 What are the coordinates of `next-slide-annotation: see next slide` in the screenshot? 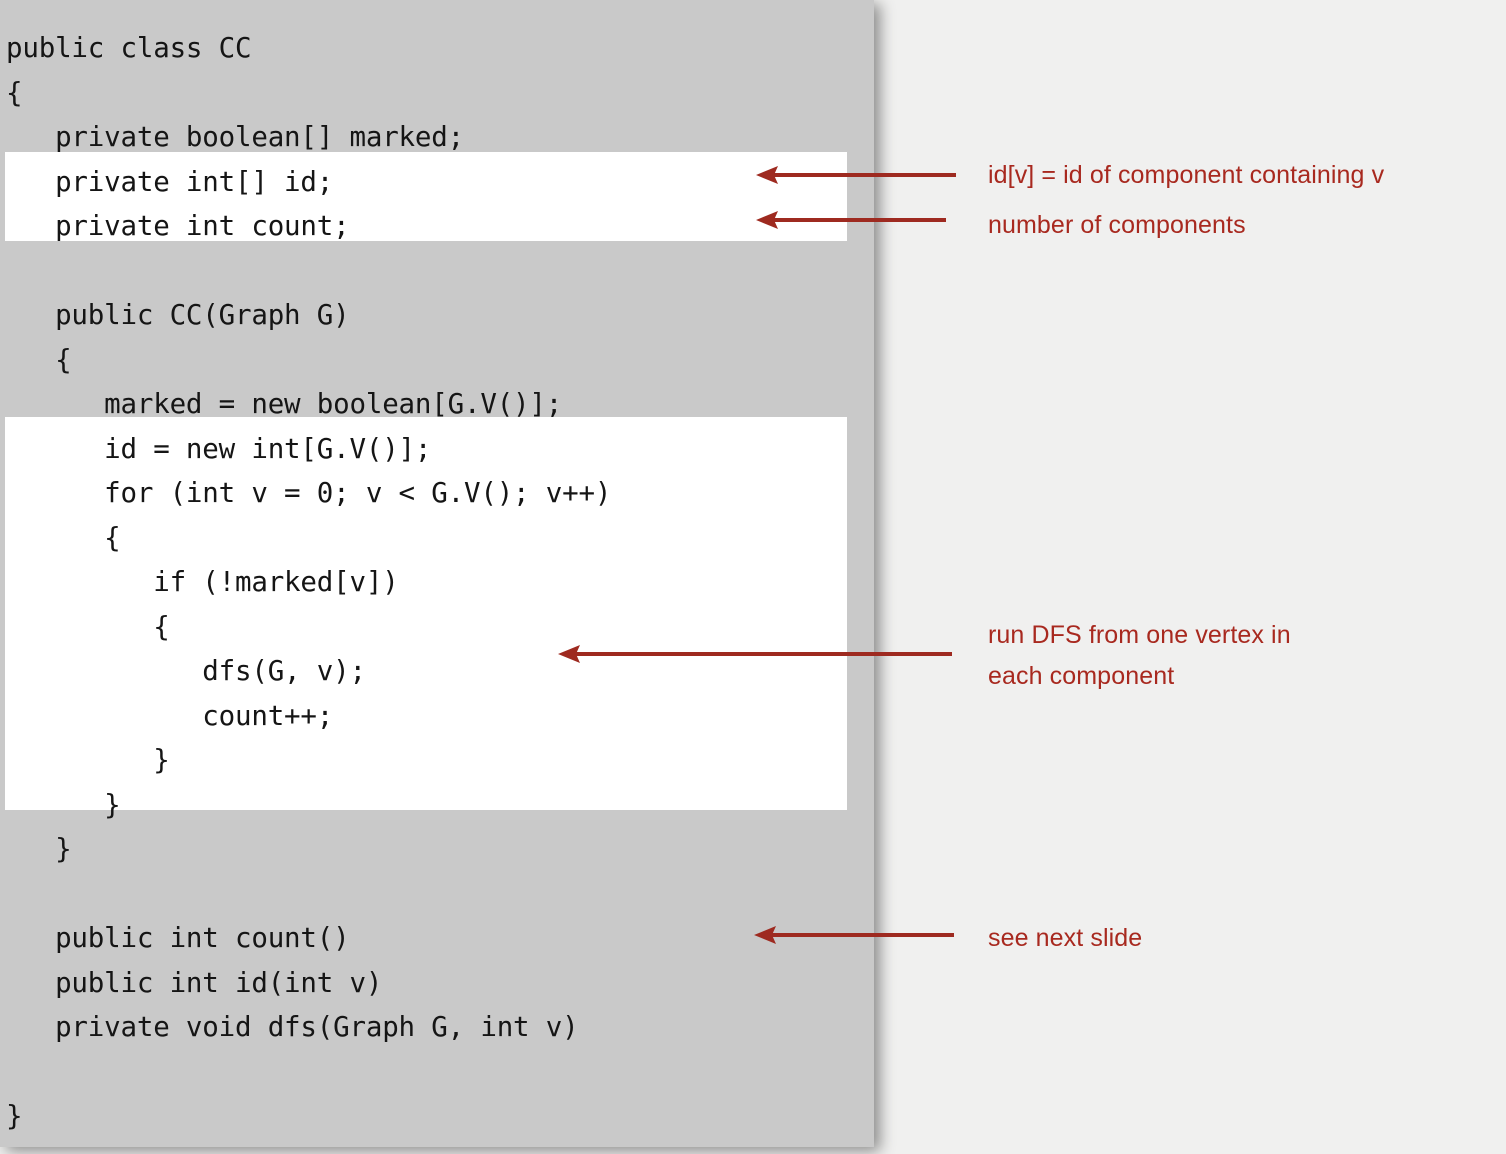 It's located at (1065, 938).